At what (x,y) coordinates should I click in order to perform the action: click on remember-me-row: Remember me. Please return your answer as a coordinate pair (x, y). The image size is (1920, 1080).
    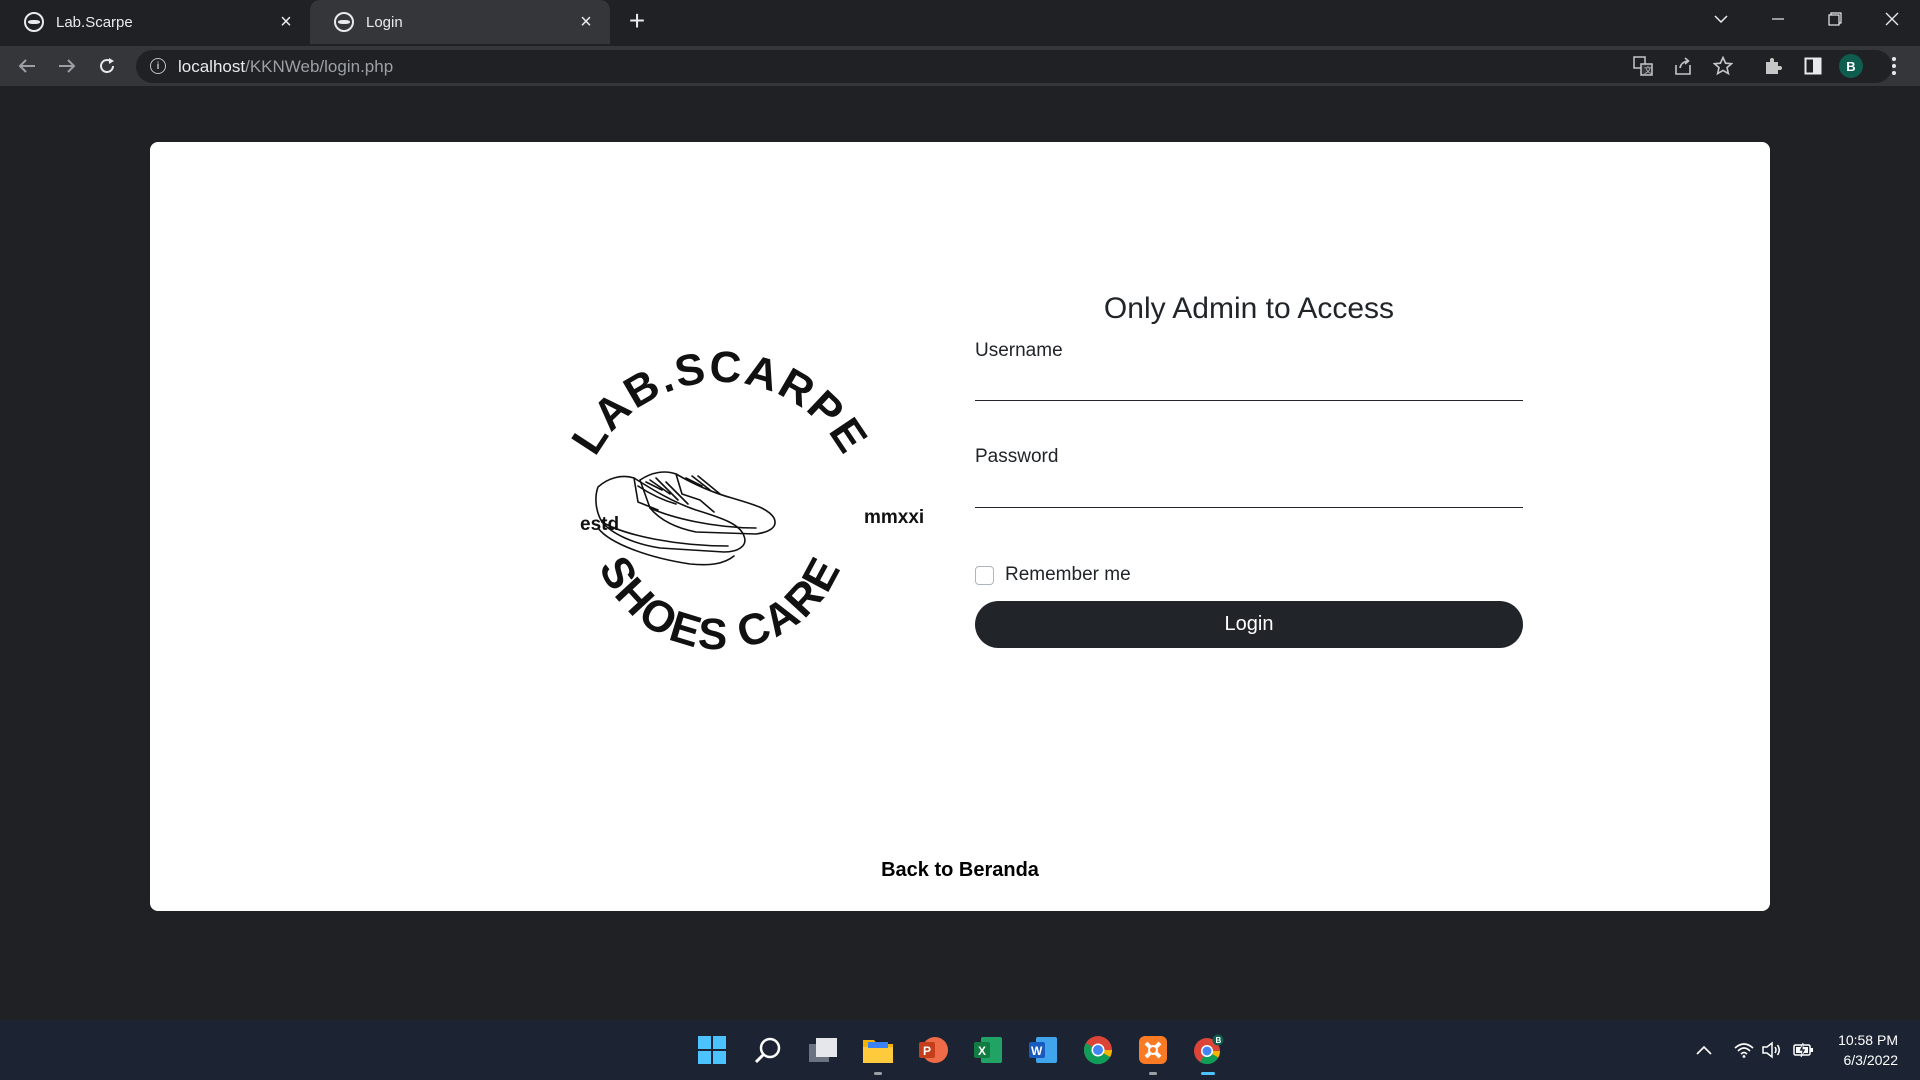
    Looking at the image, I should click on (1053, 575).